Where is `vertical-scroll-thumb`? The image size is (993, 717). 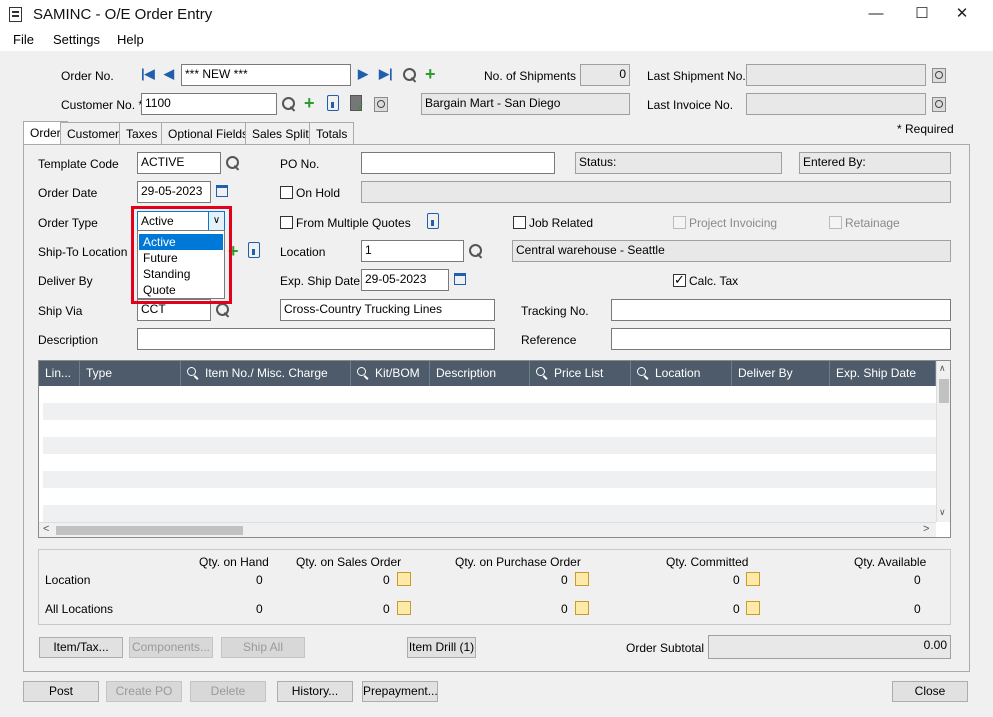 vertical-scroll-thumb is located at coordinates (944, 391).